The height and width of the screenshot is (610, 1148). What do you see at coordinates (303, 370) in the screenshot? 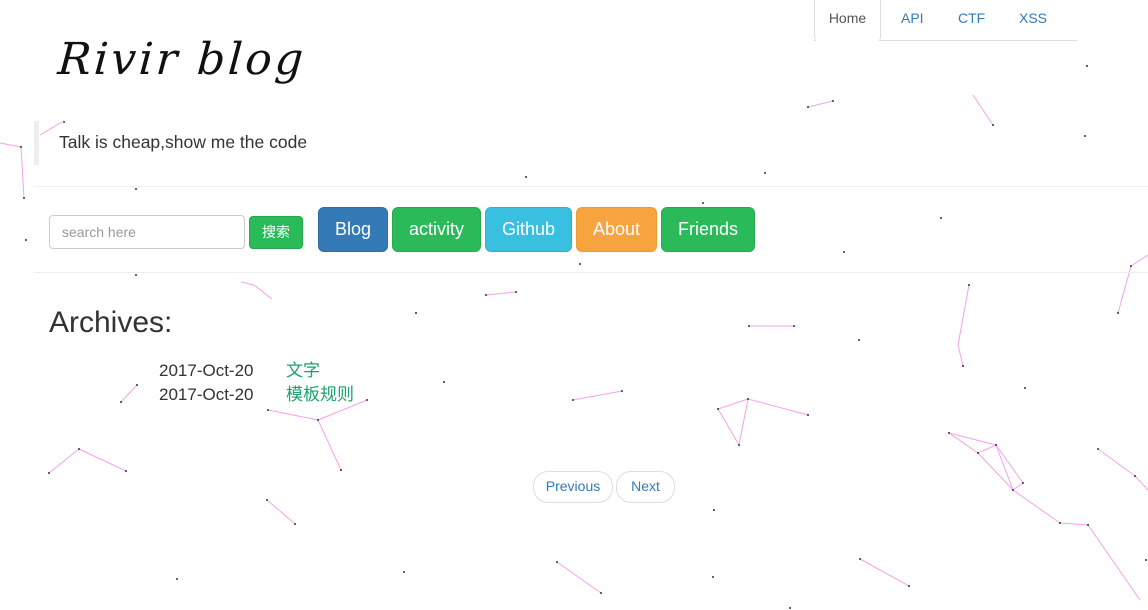
I see `archive-link: 文字` at bounding box center [303, 370].